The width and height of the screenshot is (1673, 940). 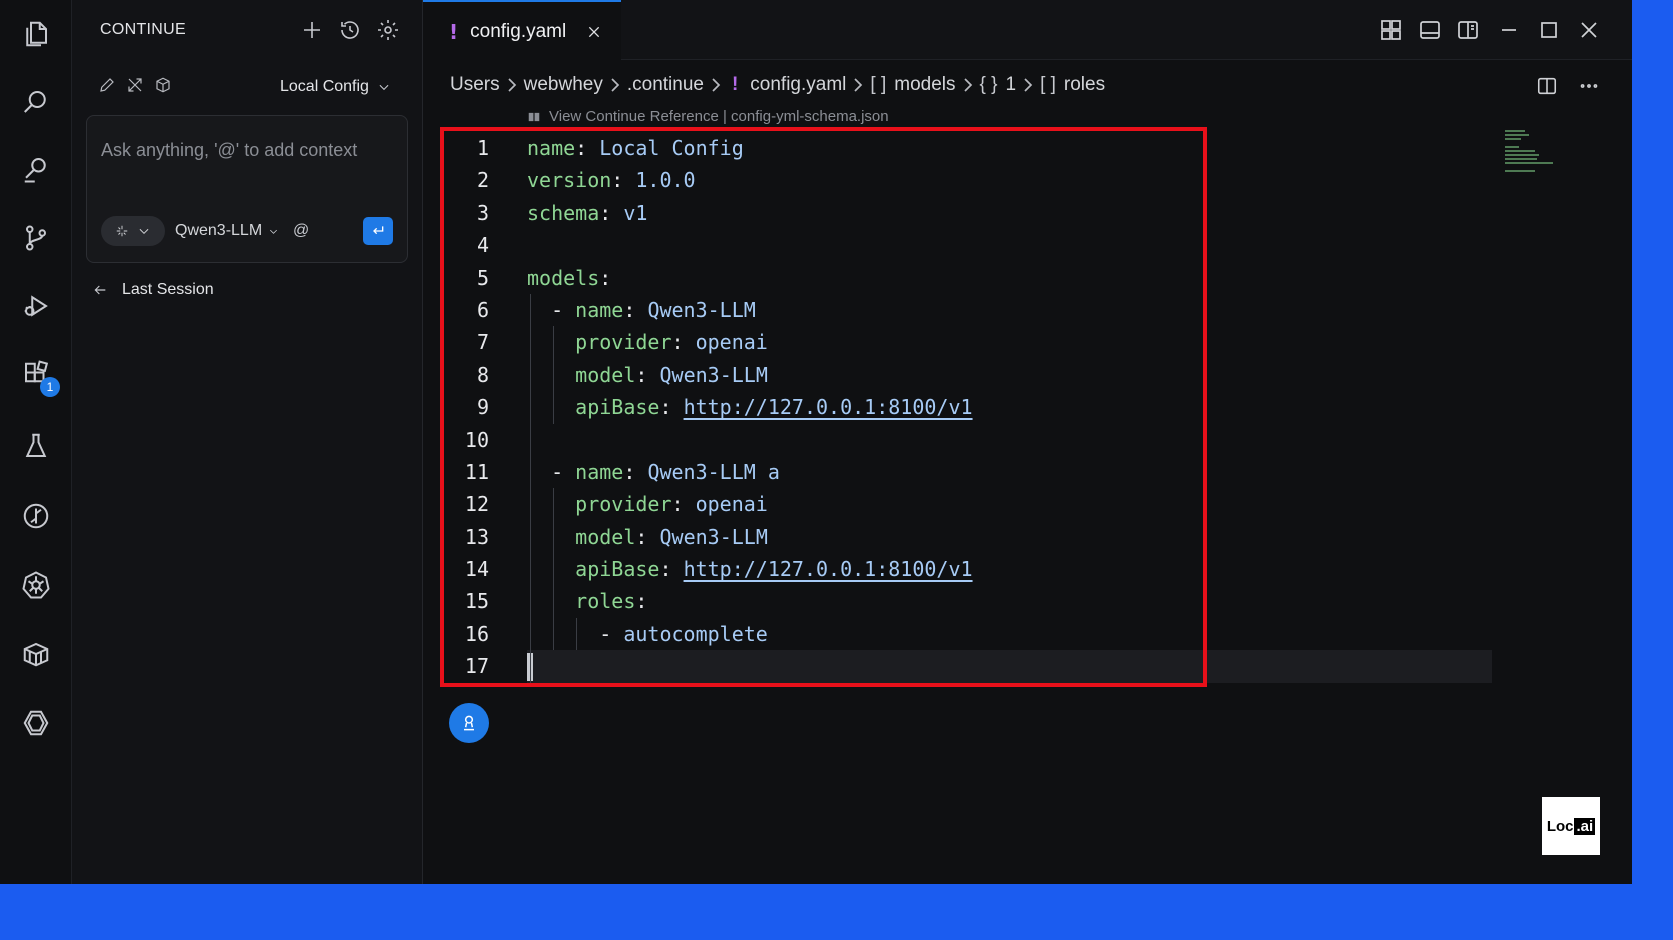 What do you see at coordinates (617, 569) in the screenshot?
I see `yaml-key: apiBase` at bounding box center [617, 569].